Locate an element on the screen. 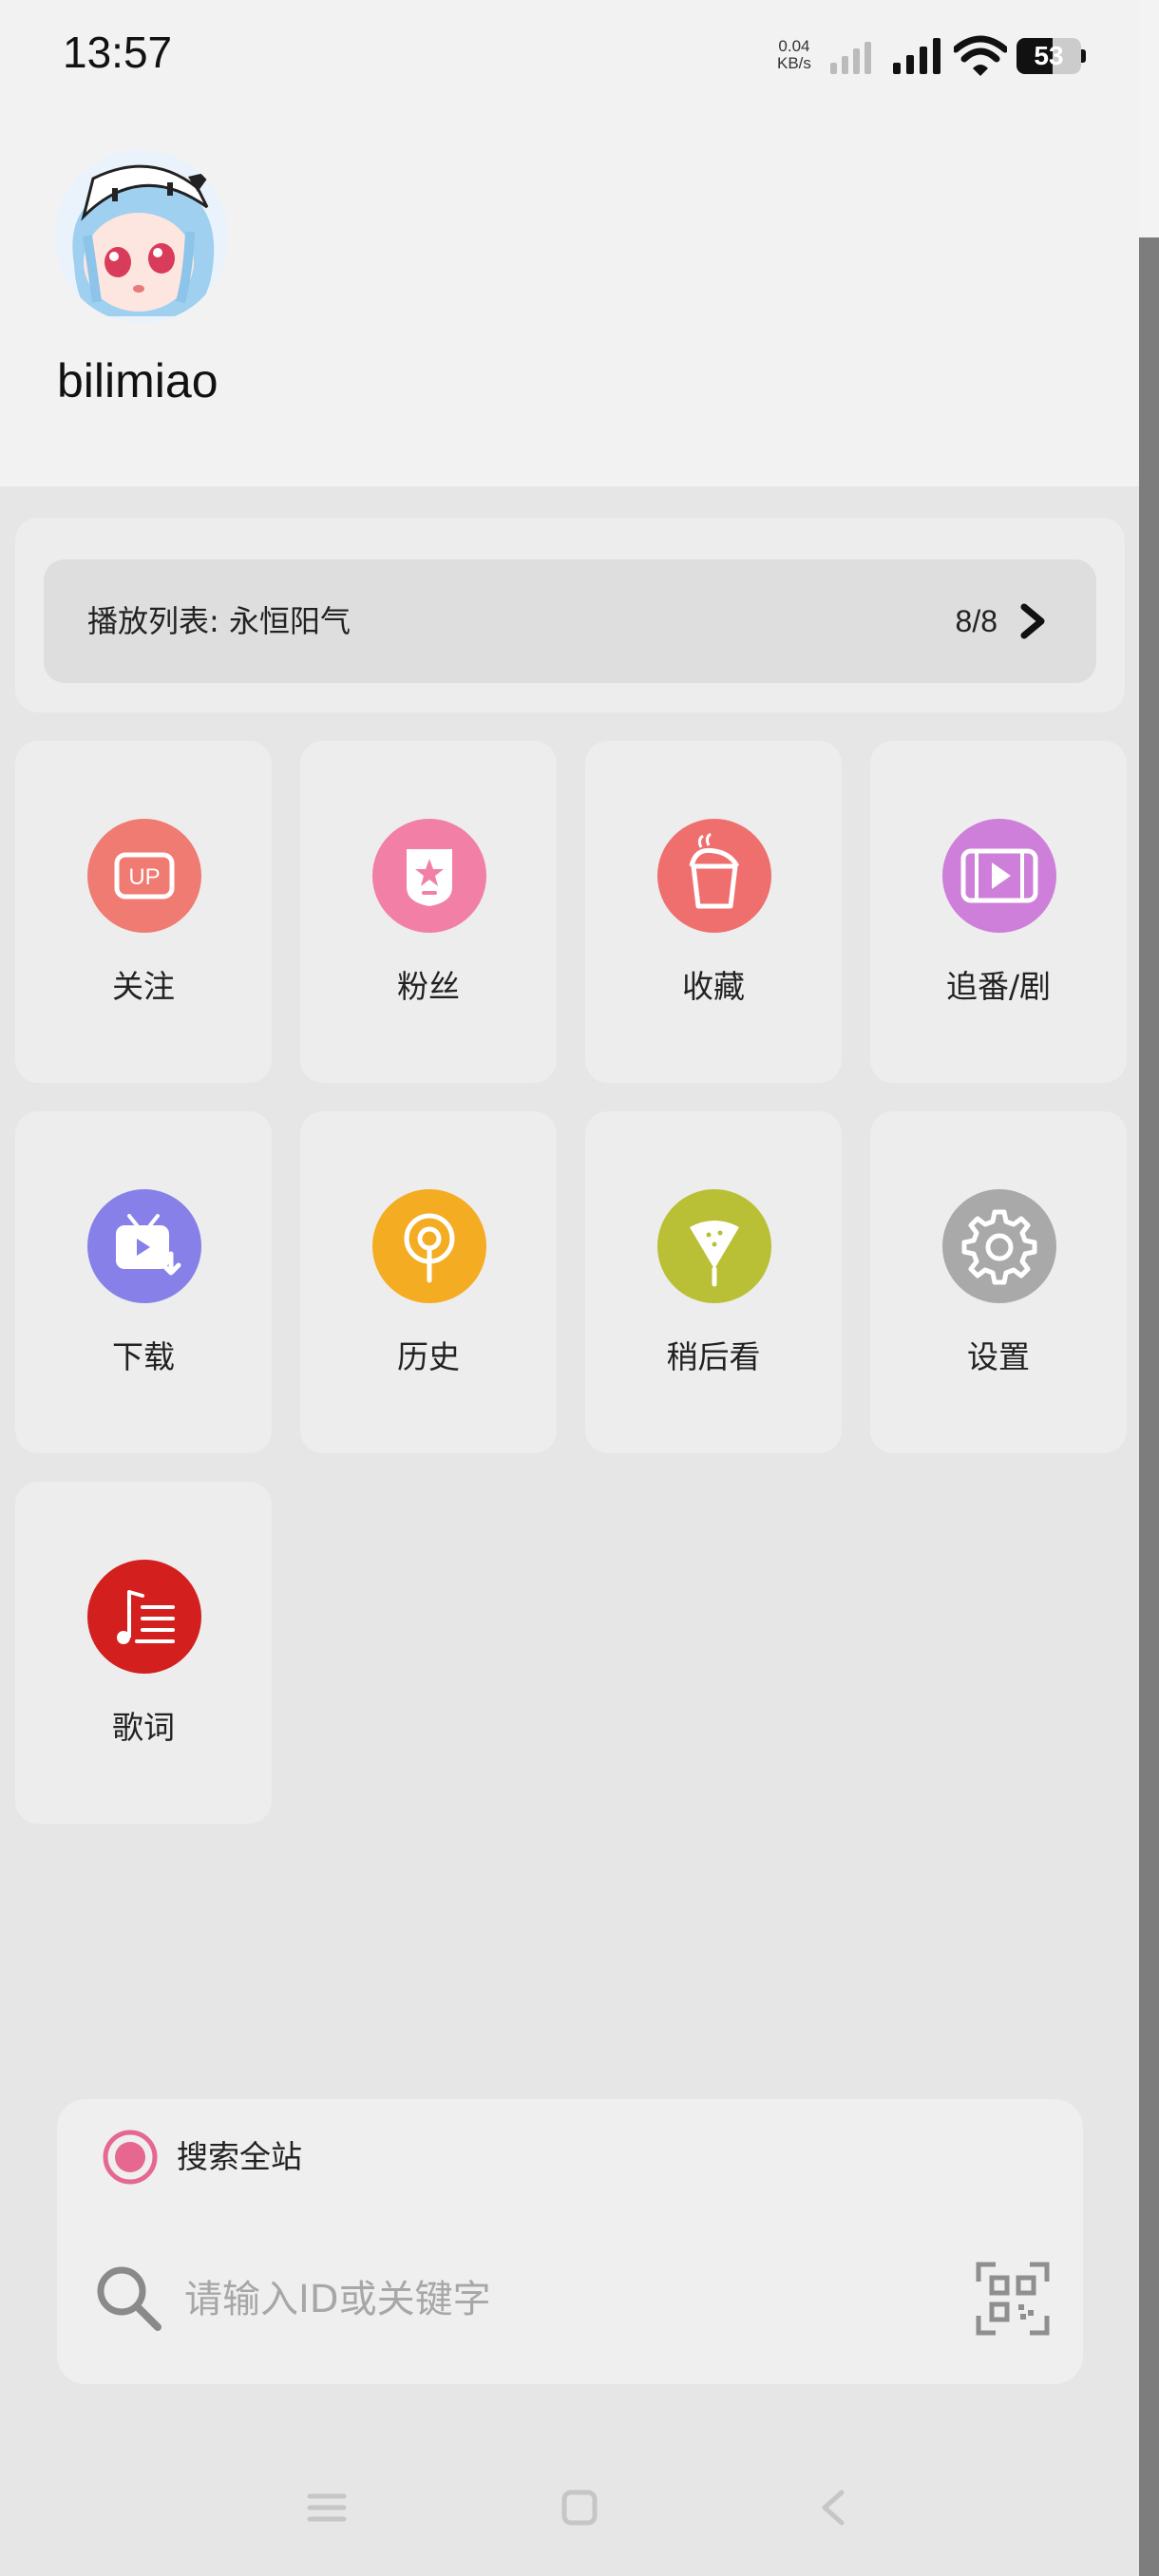 This screenshot has width=1159, height=2576. fans-circle is located at coordinates (429, 876).